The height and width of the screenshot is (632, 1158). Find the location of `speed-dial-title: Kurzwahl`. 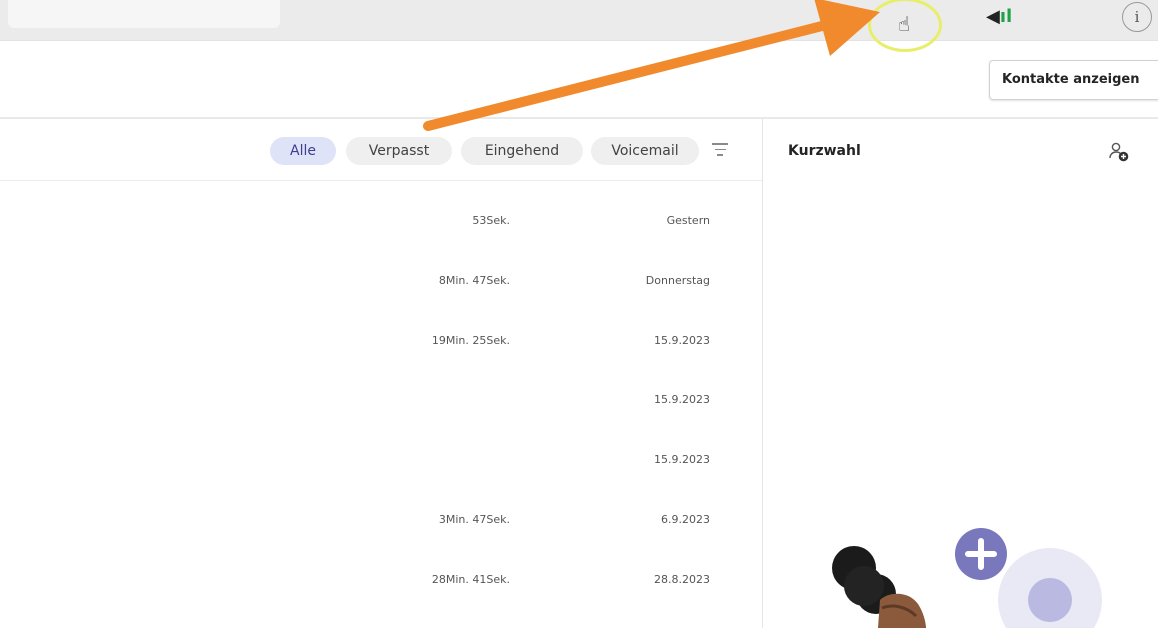

speed-dial-title: Kurzwahl is located at coordinates (824, 151).